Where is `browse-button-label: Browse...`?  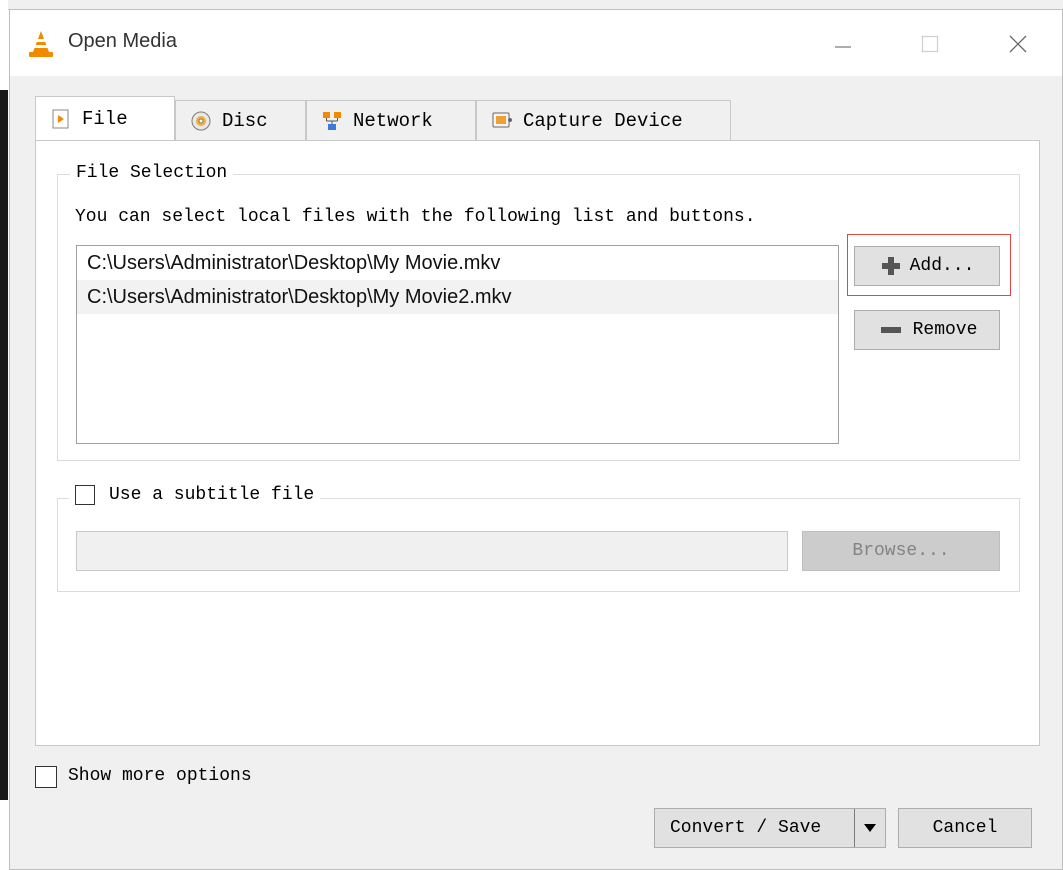
browse-button-label: Browse... is located at coordinates (901, 551).